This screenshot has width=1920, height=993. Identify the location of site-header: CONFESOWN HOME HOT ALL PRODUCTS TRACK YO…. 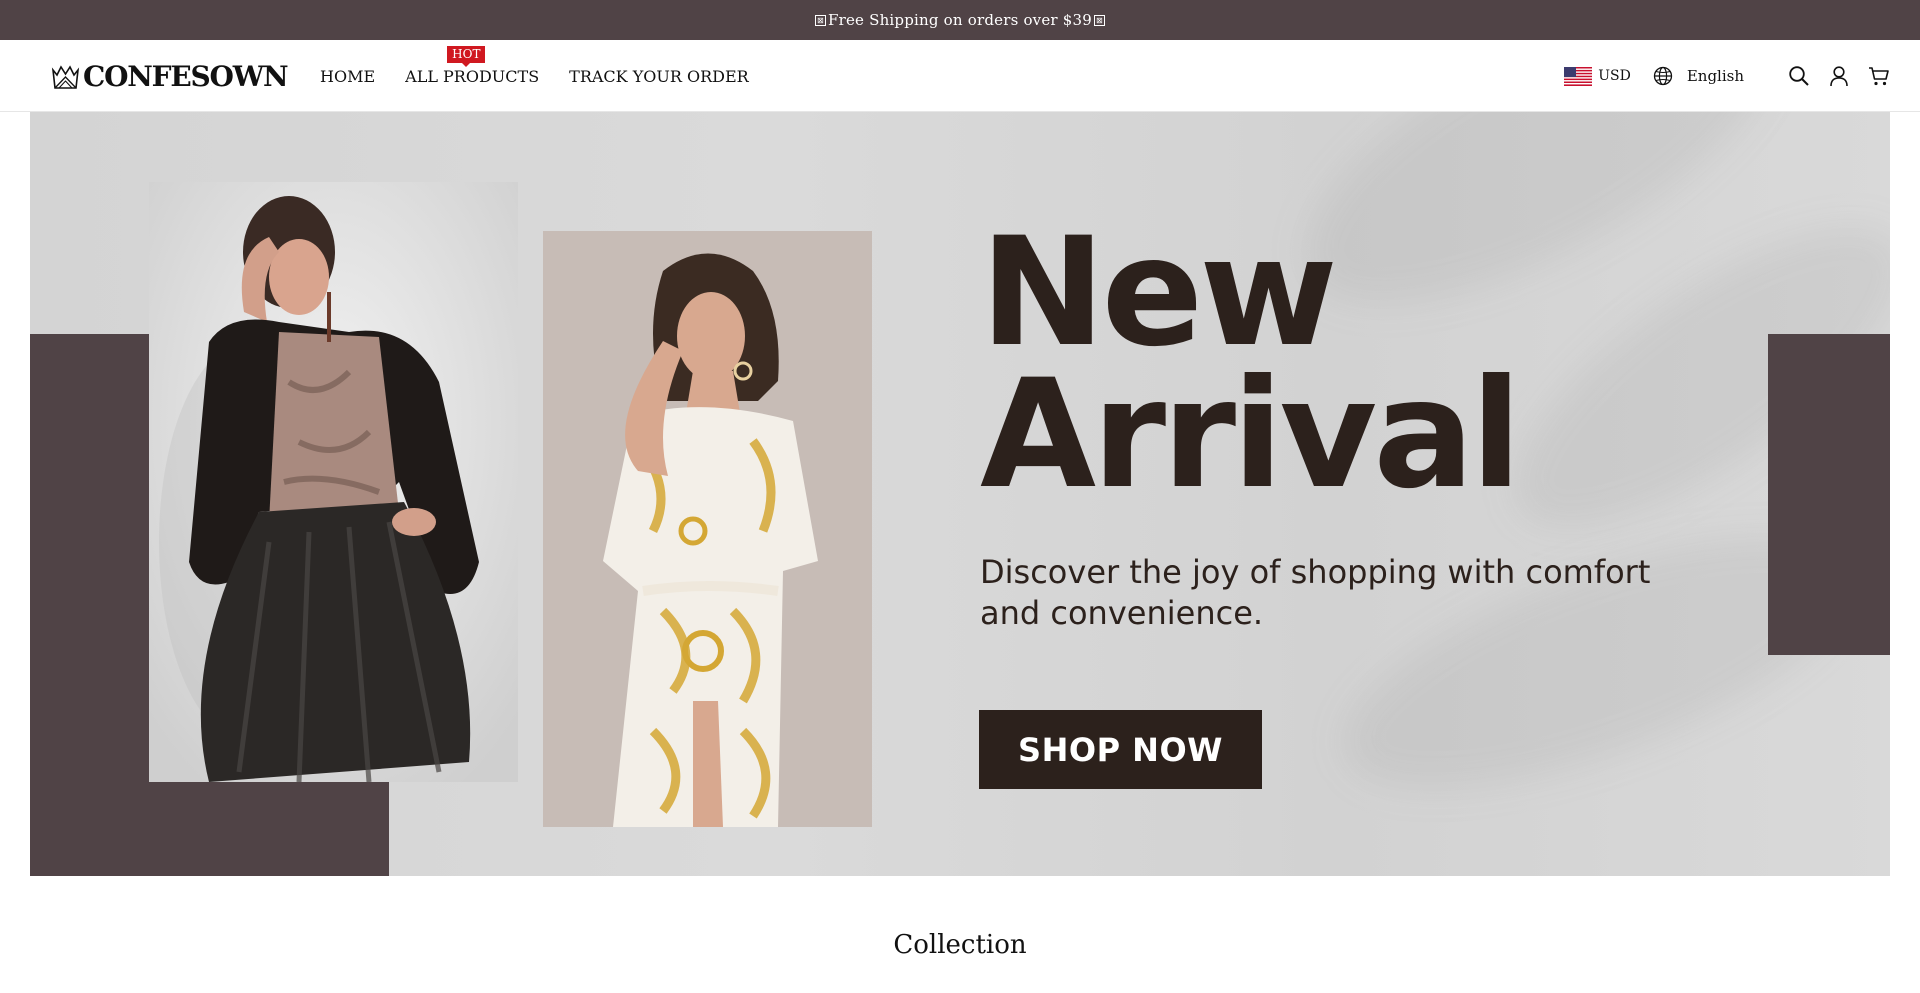
(960, 76).